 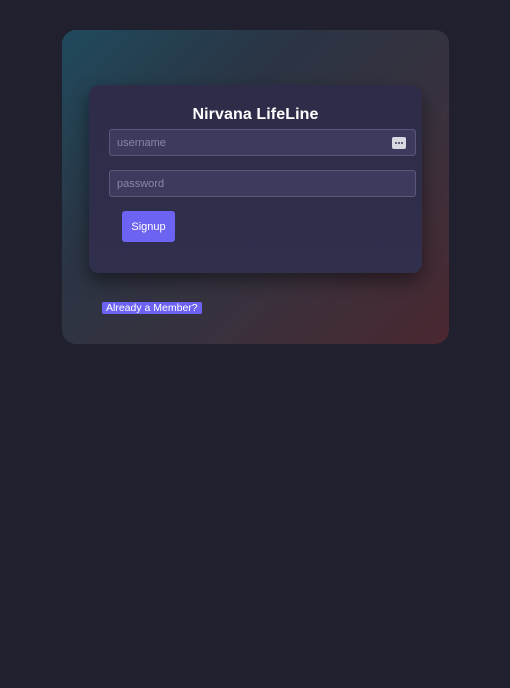 I want to click on password-input, so click(x=262, y=183).